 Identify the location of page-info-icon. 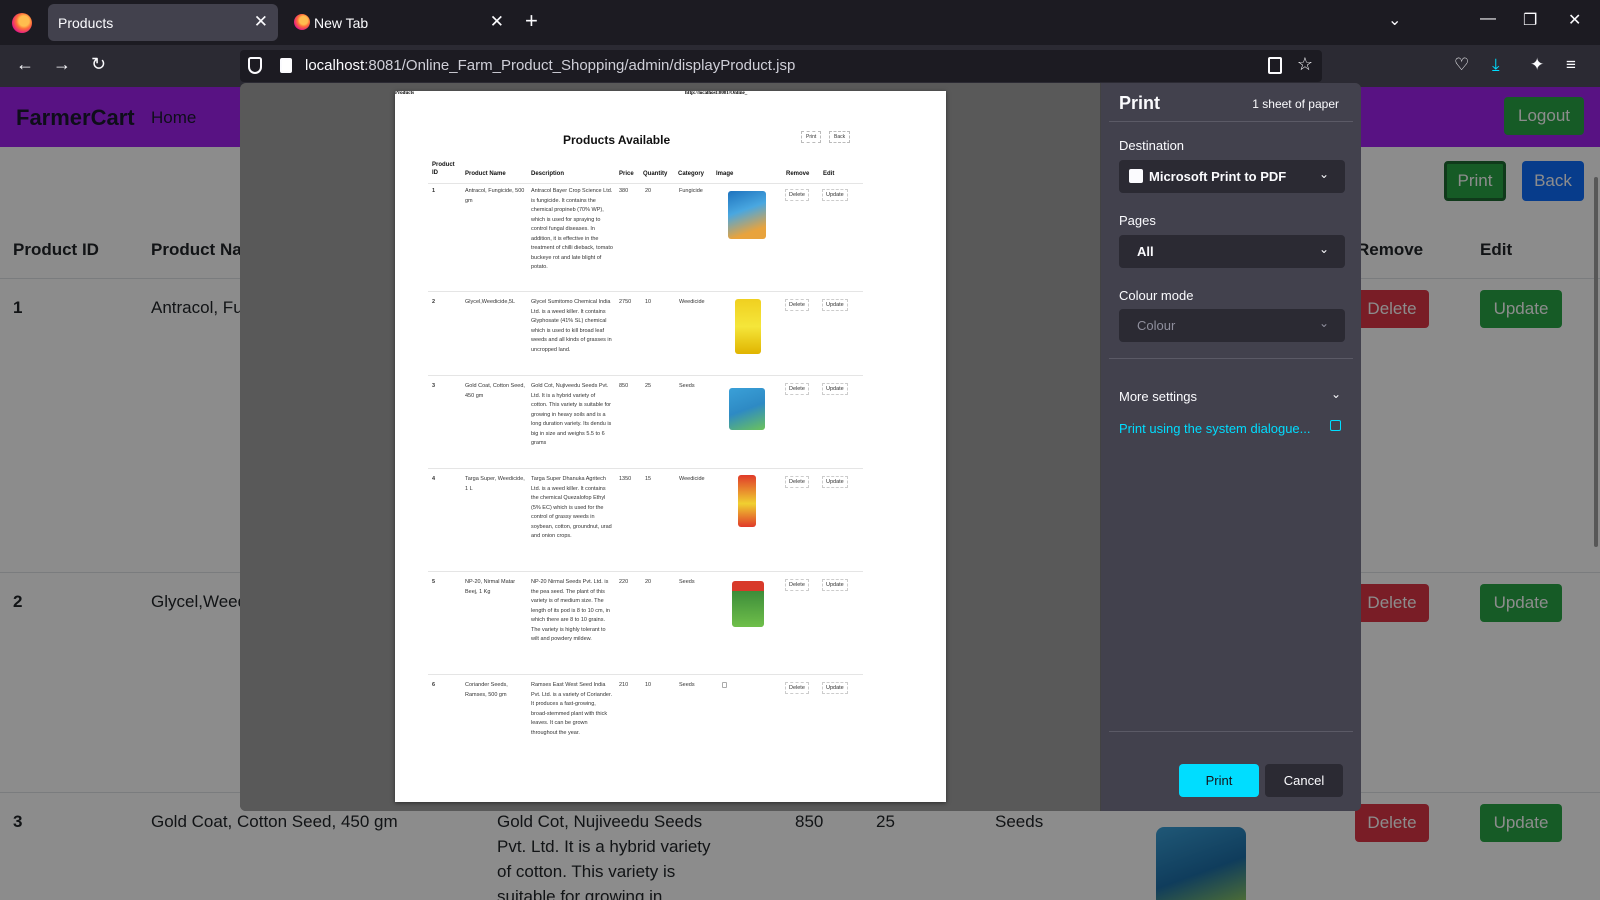
(286, 65).